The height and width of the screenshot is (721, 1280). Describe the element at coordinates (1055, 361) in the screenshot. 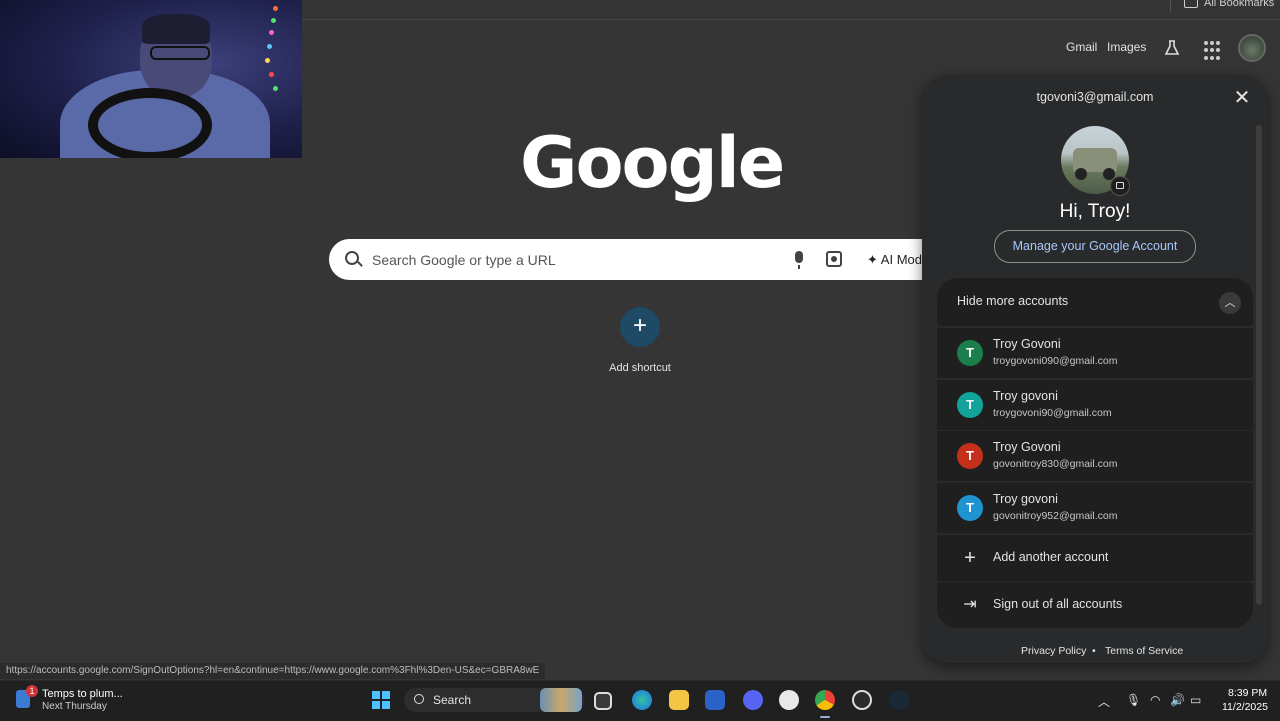

I see `account-email: troygovoni090@gmail.com` at that location.